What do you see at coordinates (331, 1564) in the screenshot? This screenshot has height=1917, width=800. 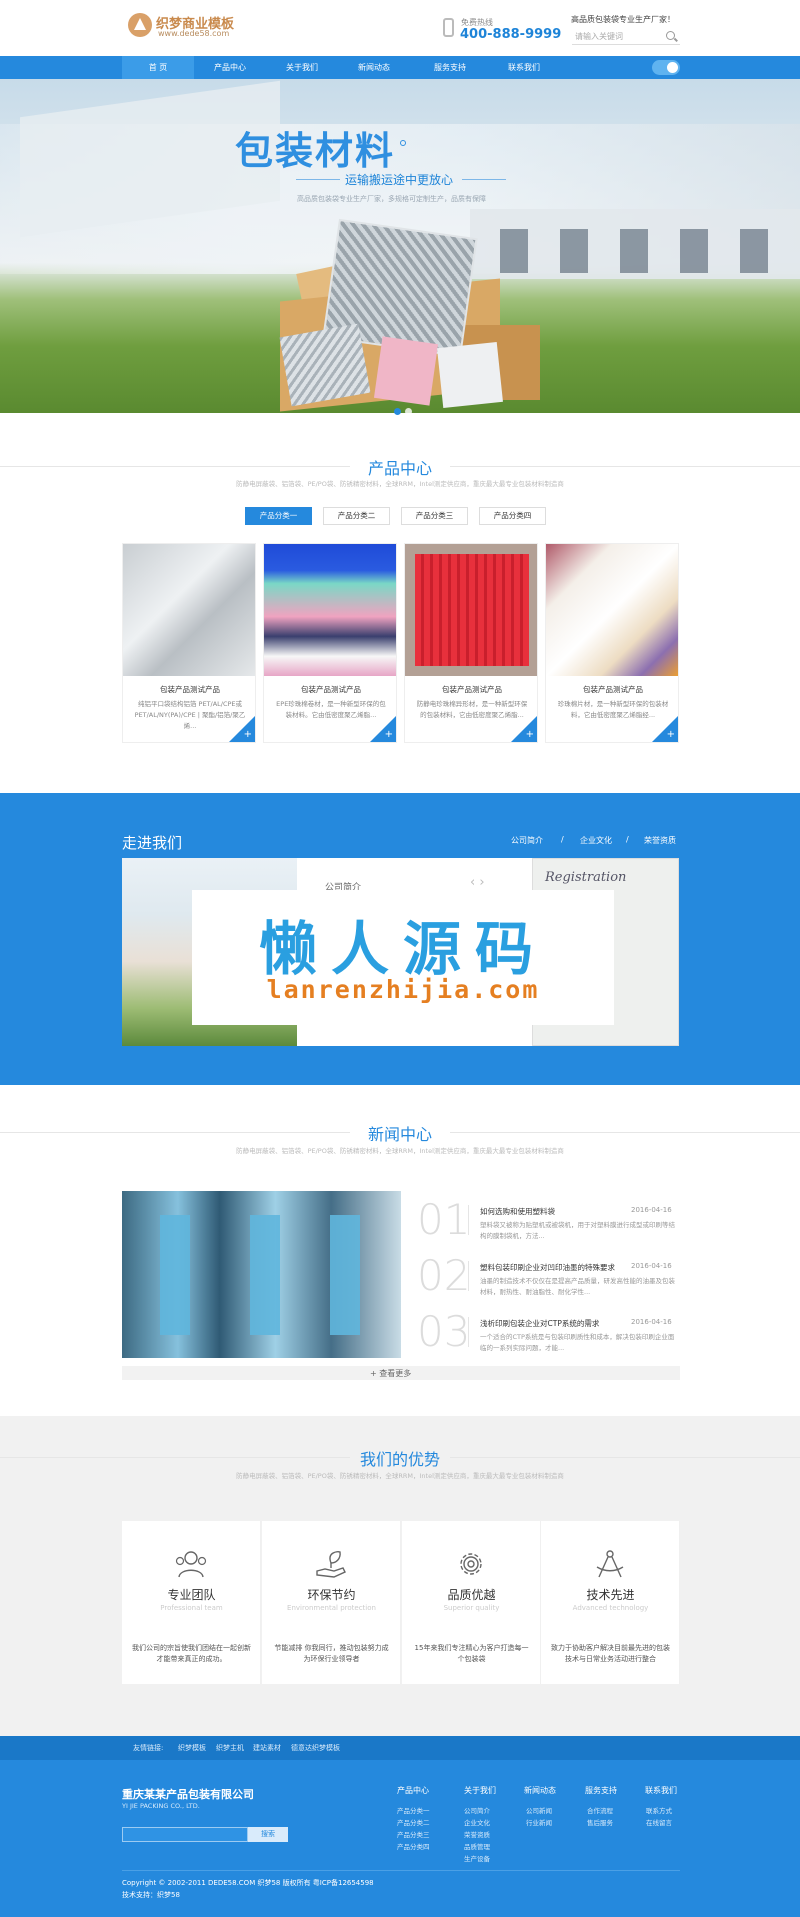 I see `leaf-hand-icon` at bounding box center [331, 1564].